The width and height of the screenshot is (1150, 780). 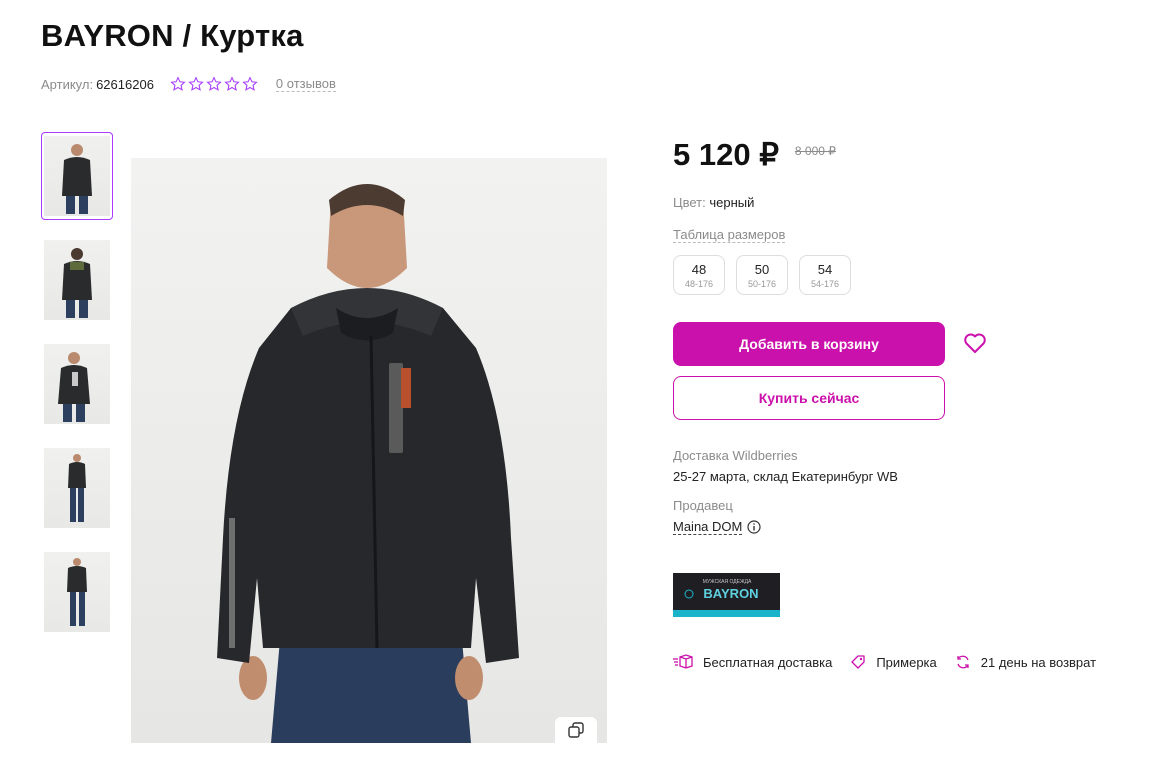 I want to click on add-to-cart-button: Добавить в корзину, so click(x=809, y=344).